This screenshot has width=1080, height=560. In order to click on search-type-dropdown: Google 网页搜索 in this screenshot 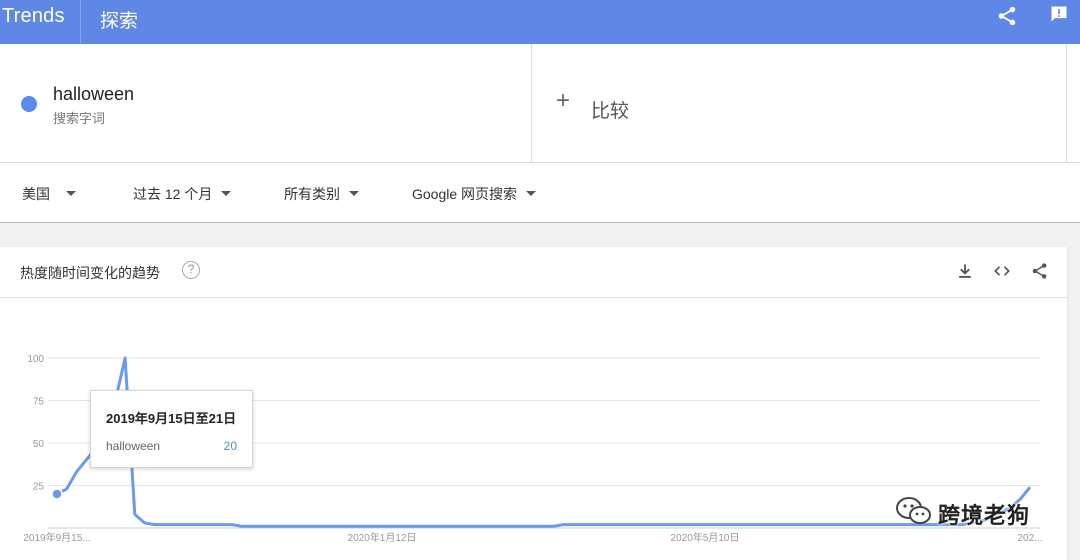, I will do `click(474, 194)`.